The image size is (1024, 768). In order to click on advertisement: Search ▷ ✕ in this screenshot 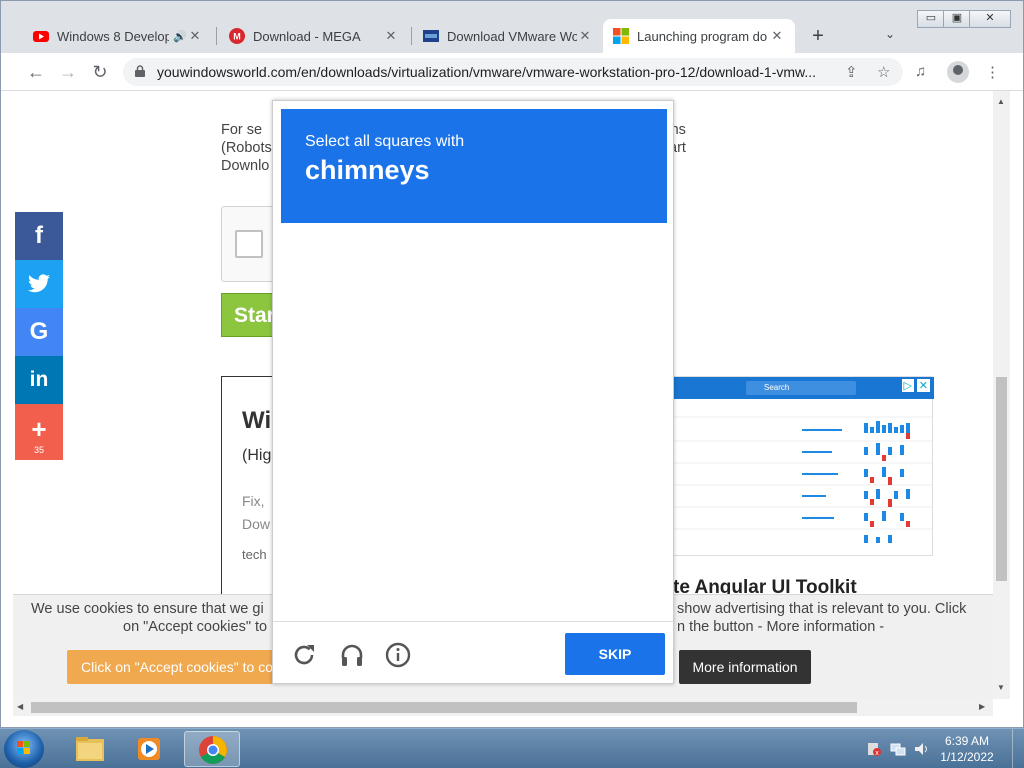, I will do `click(803, 466)`.